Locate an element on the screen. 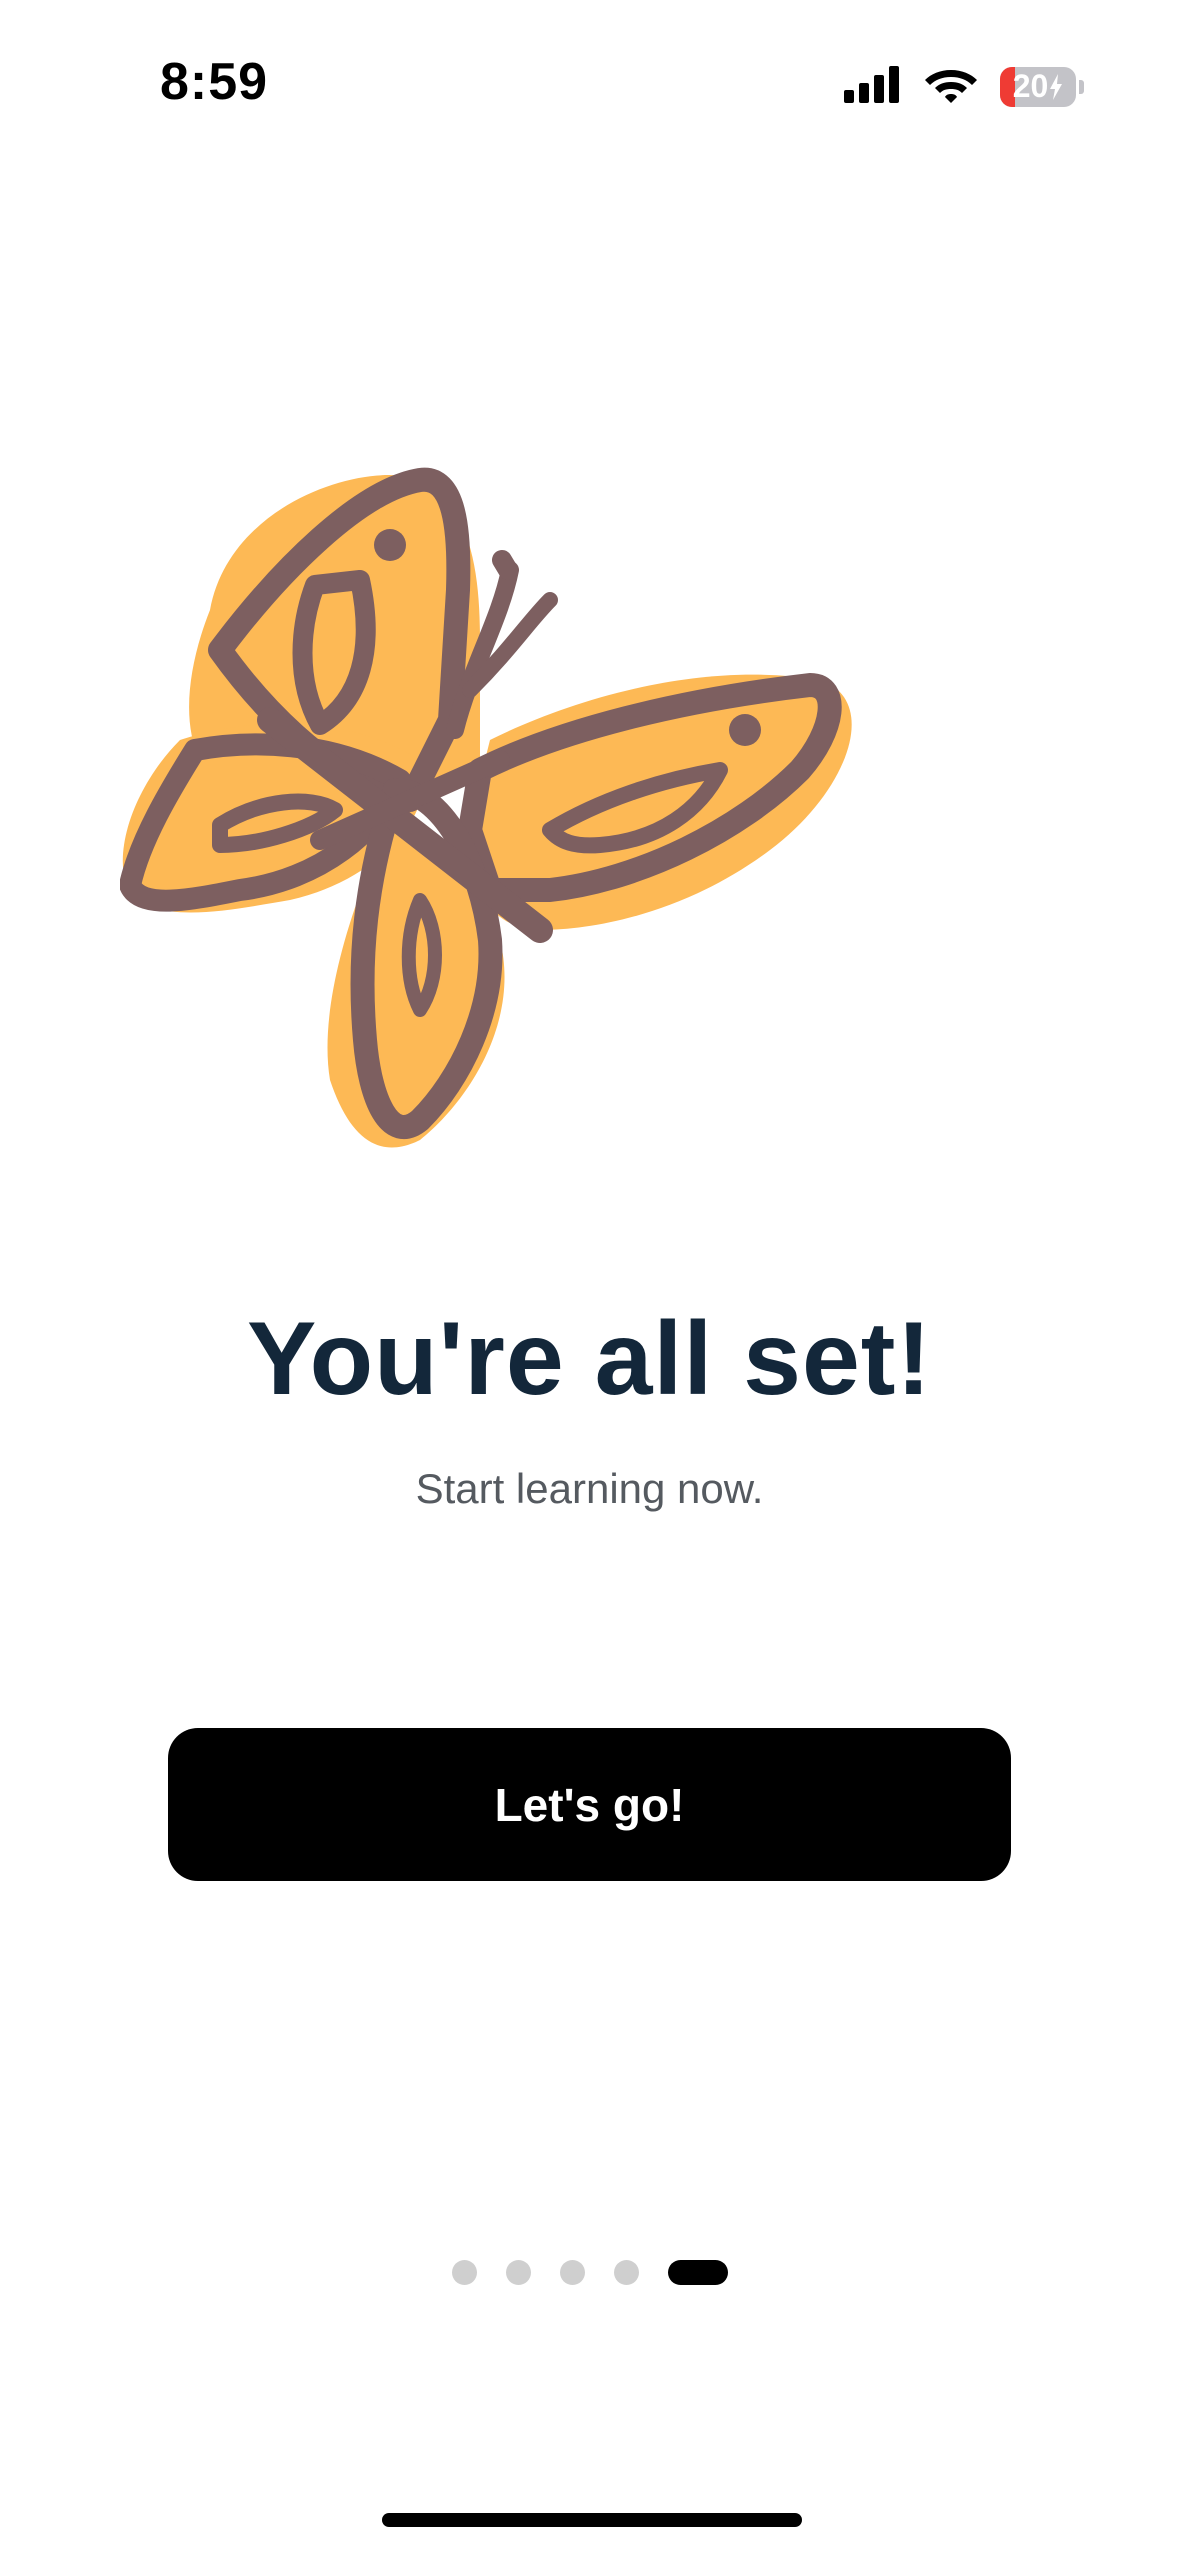  status-bar: 8:59 20 is located at coordinates (589, 75).